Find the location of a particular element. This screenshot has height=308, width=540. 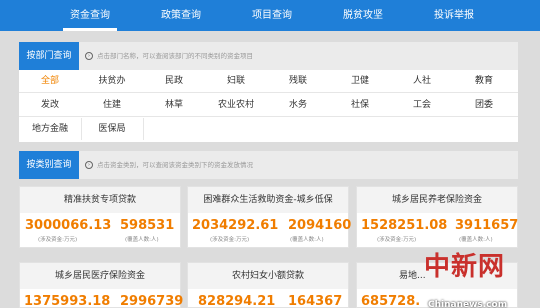

dept-development-reform: 发改 is located at coordinates (50, 105).